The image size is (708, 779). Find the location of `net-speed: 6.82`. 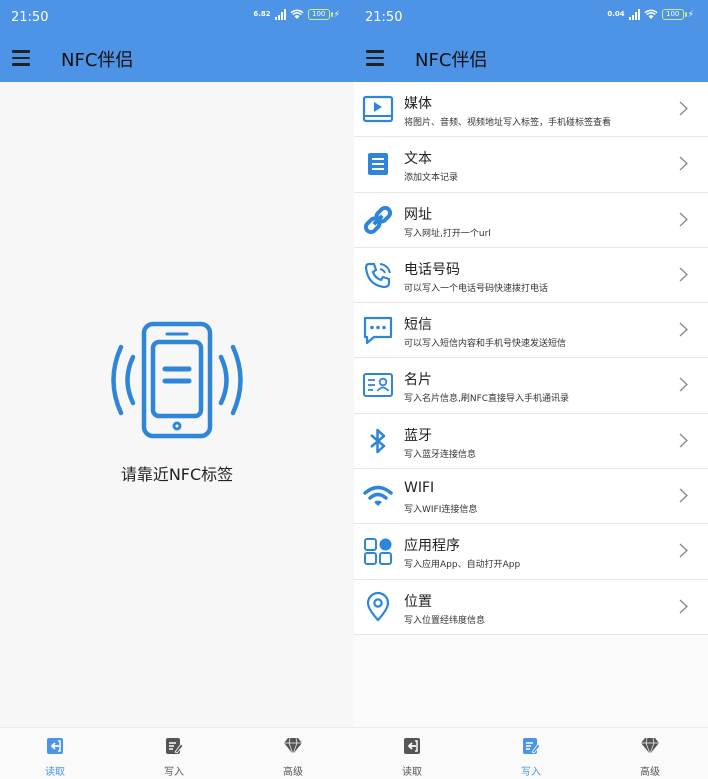

net-speed: 6.82 is located at coordinates (262, 14).